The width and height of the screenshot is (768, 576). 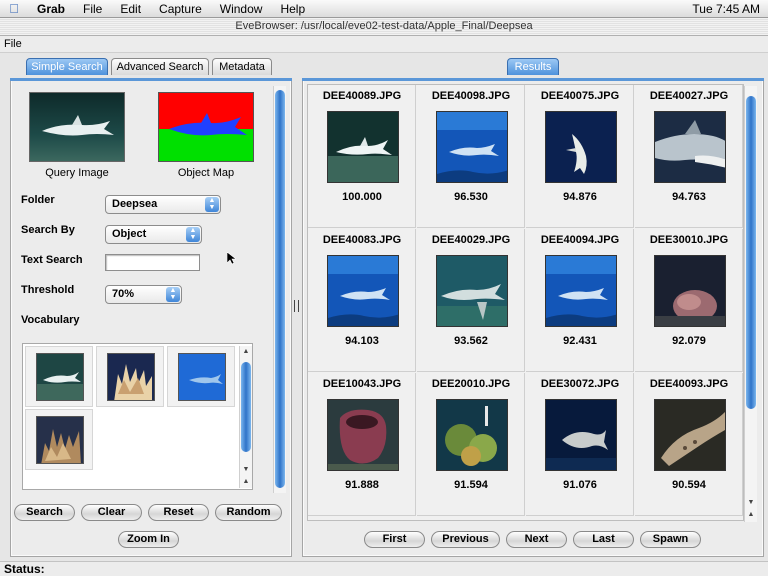 I want to click on mouse-pointer-icon, so click(x=231, y=258).